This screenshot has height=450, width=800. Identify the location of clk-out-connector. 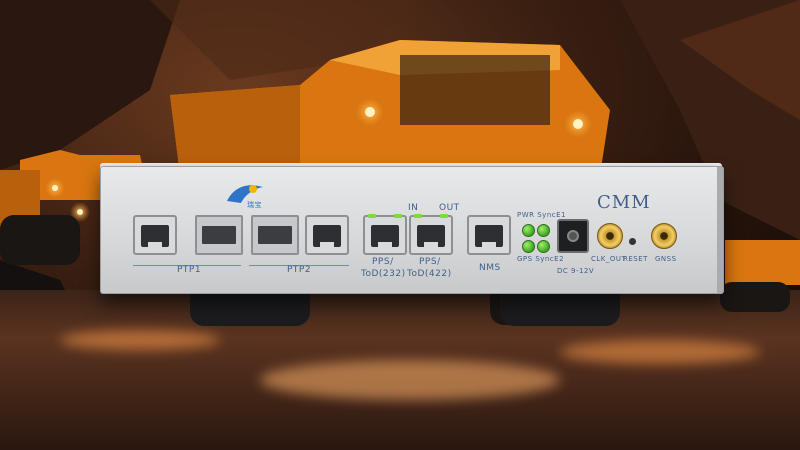
(610, 236).